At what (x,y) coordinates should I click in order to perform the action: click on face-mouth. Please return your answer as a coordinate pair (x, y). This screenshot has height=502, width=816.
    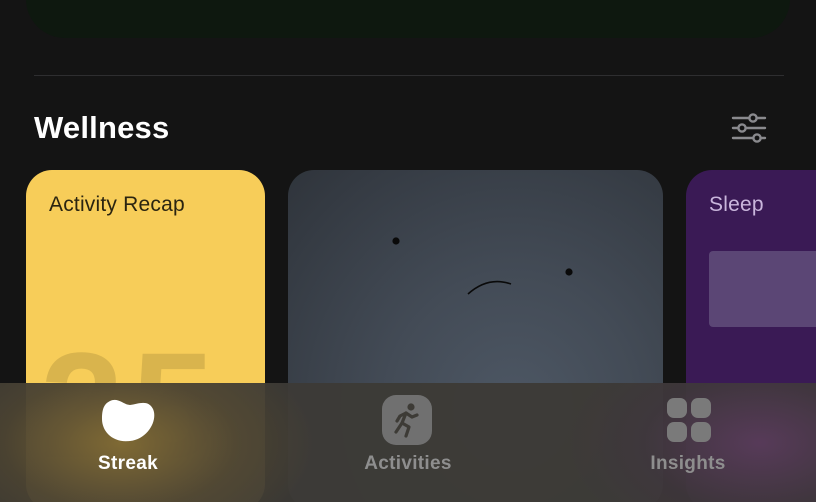
    Looking at the image, I should click on (489, 287).